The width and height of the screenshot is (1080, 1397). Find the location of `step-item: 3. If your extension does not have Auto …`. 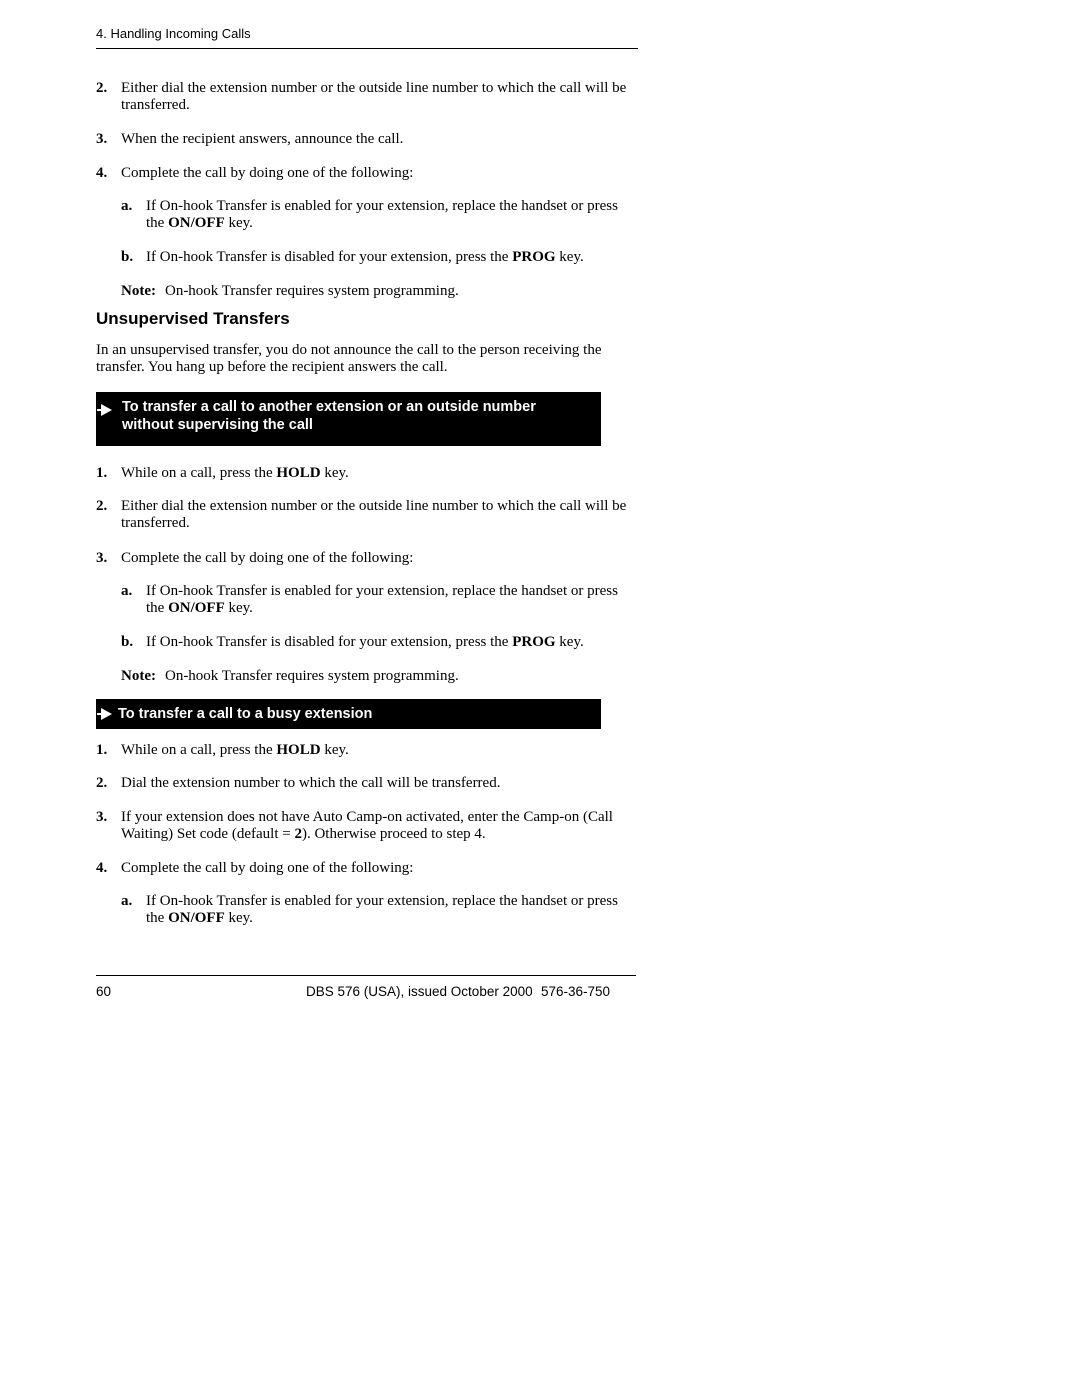

step-item: 3. If your extension does not have Auto … is located at coordinates (367, 826).